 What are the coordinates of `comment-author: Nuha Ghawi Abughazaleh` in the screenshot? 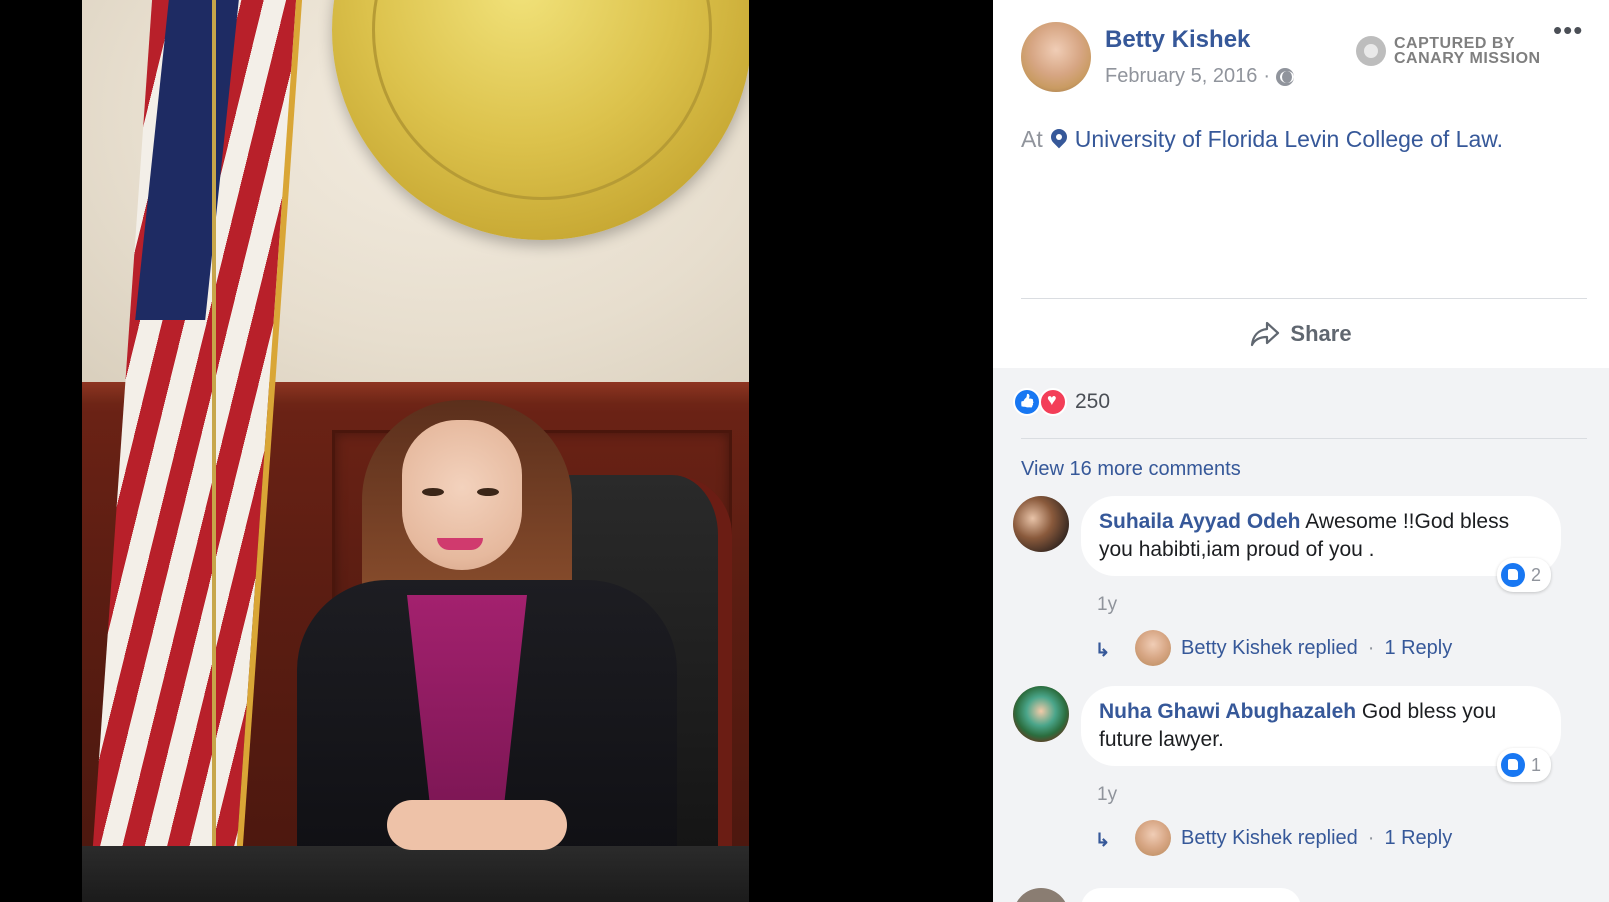 It's located at (1227, 711).